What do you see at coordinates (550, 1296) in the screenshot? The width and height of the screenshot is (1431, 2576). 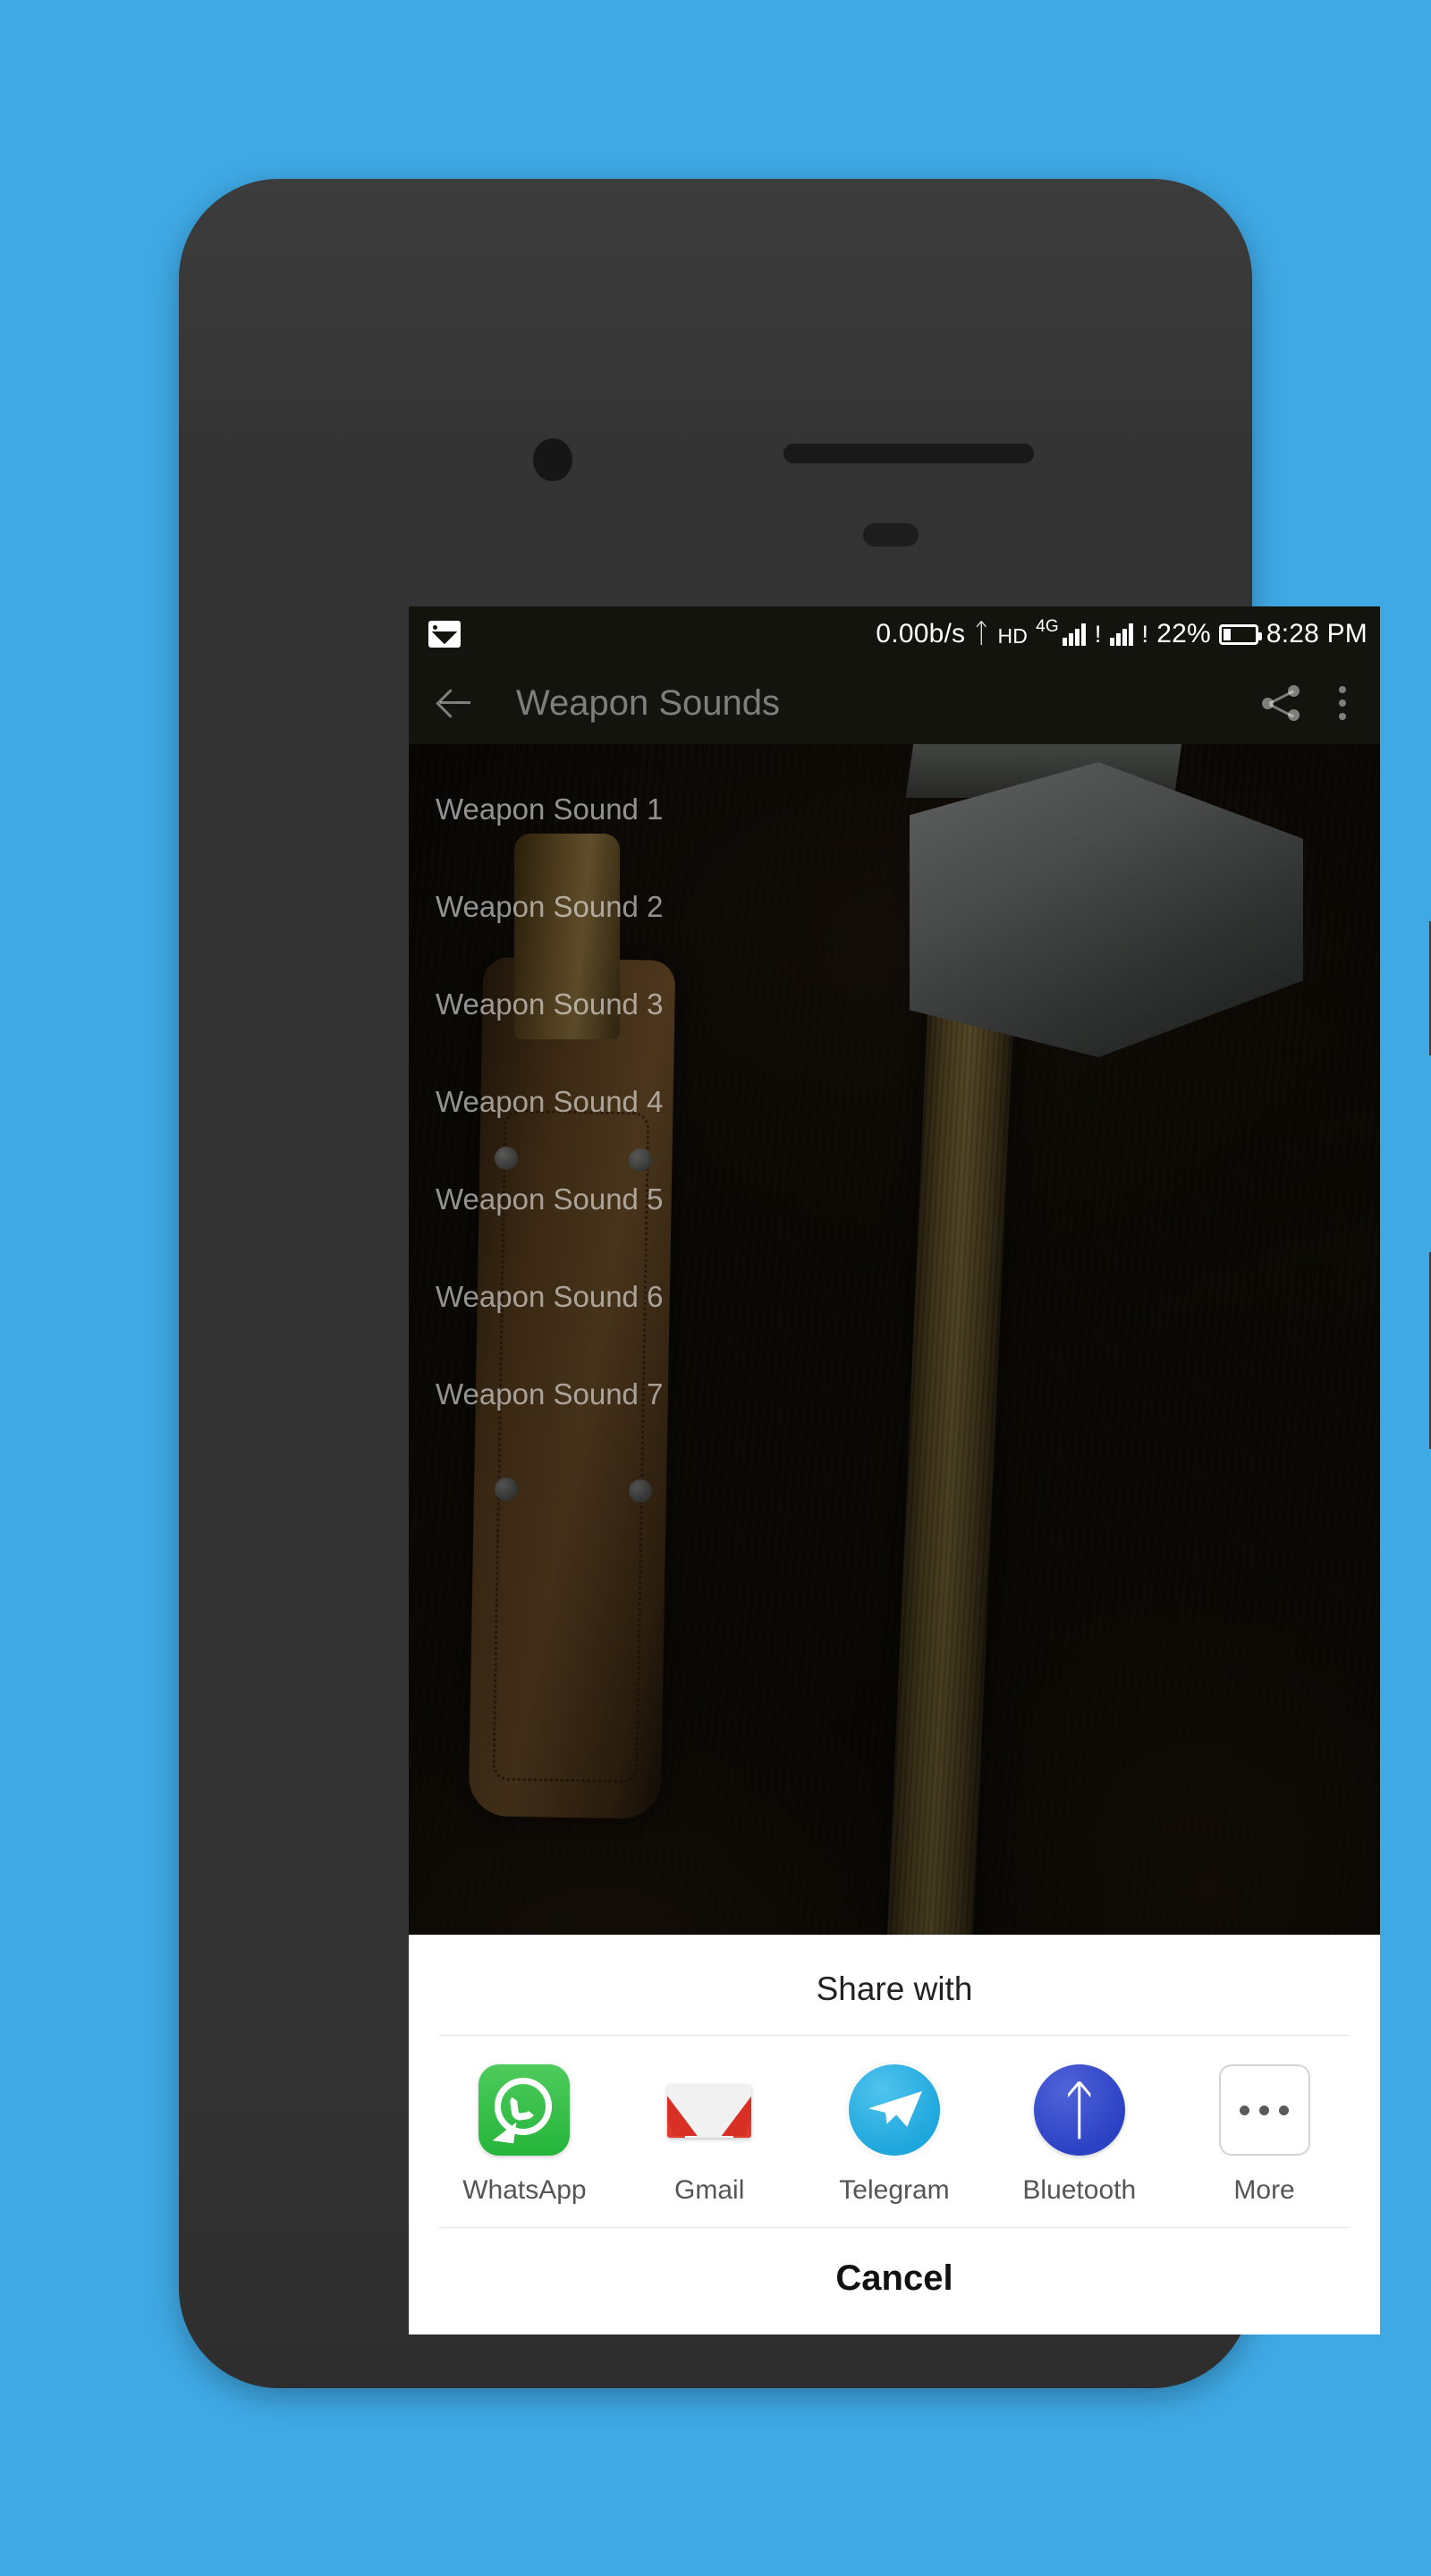 I see `list-item-label: Weapon Sound 6` at bounding box center [550, 1296].